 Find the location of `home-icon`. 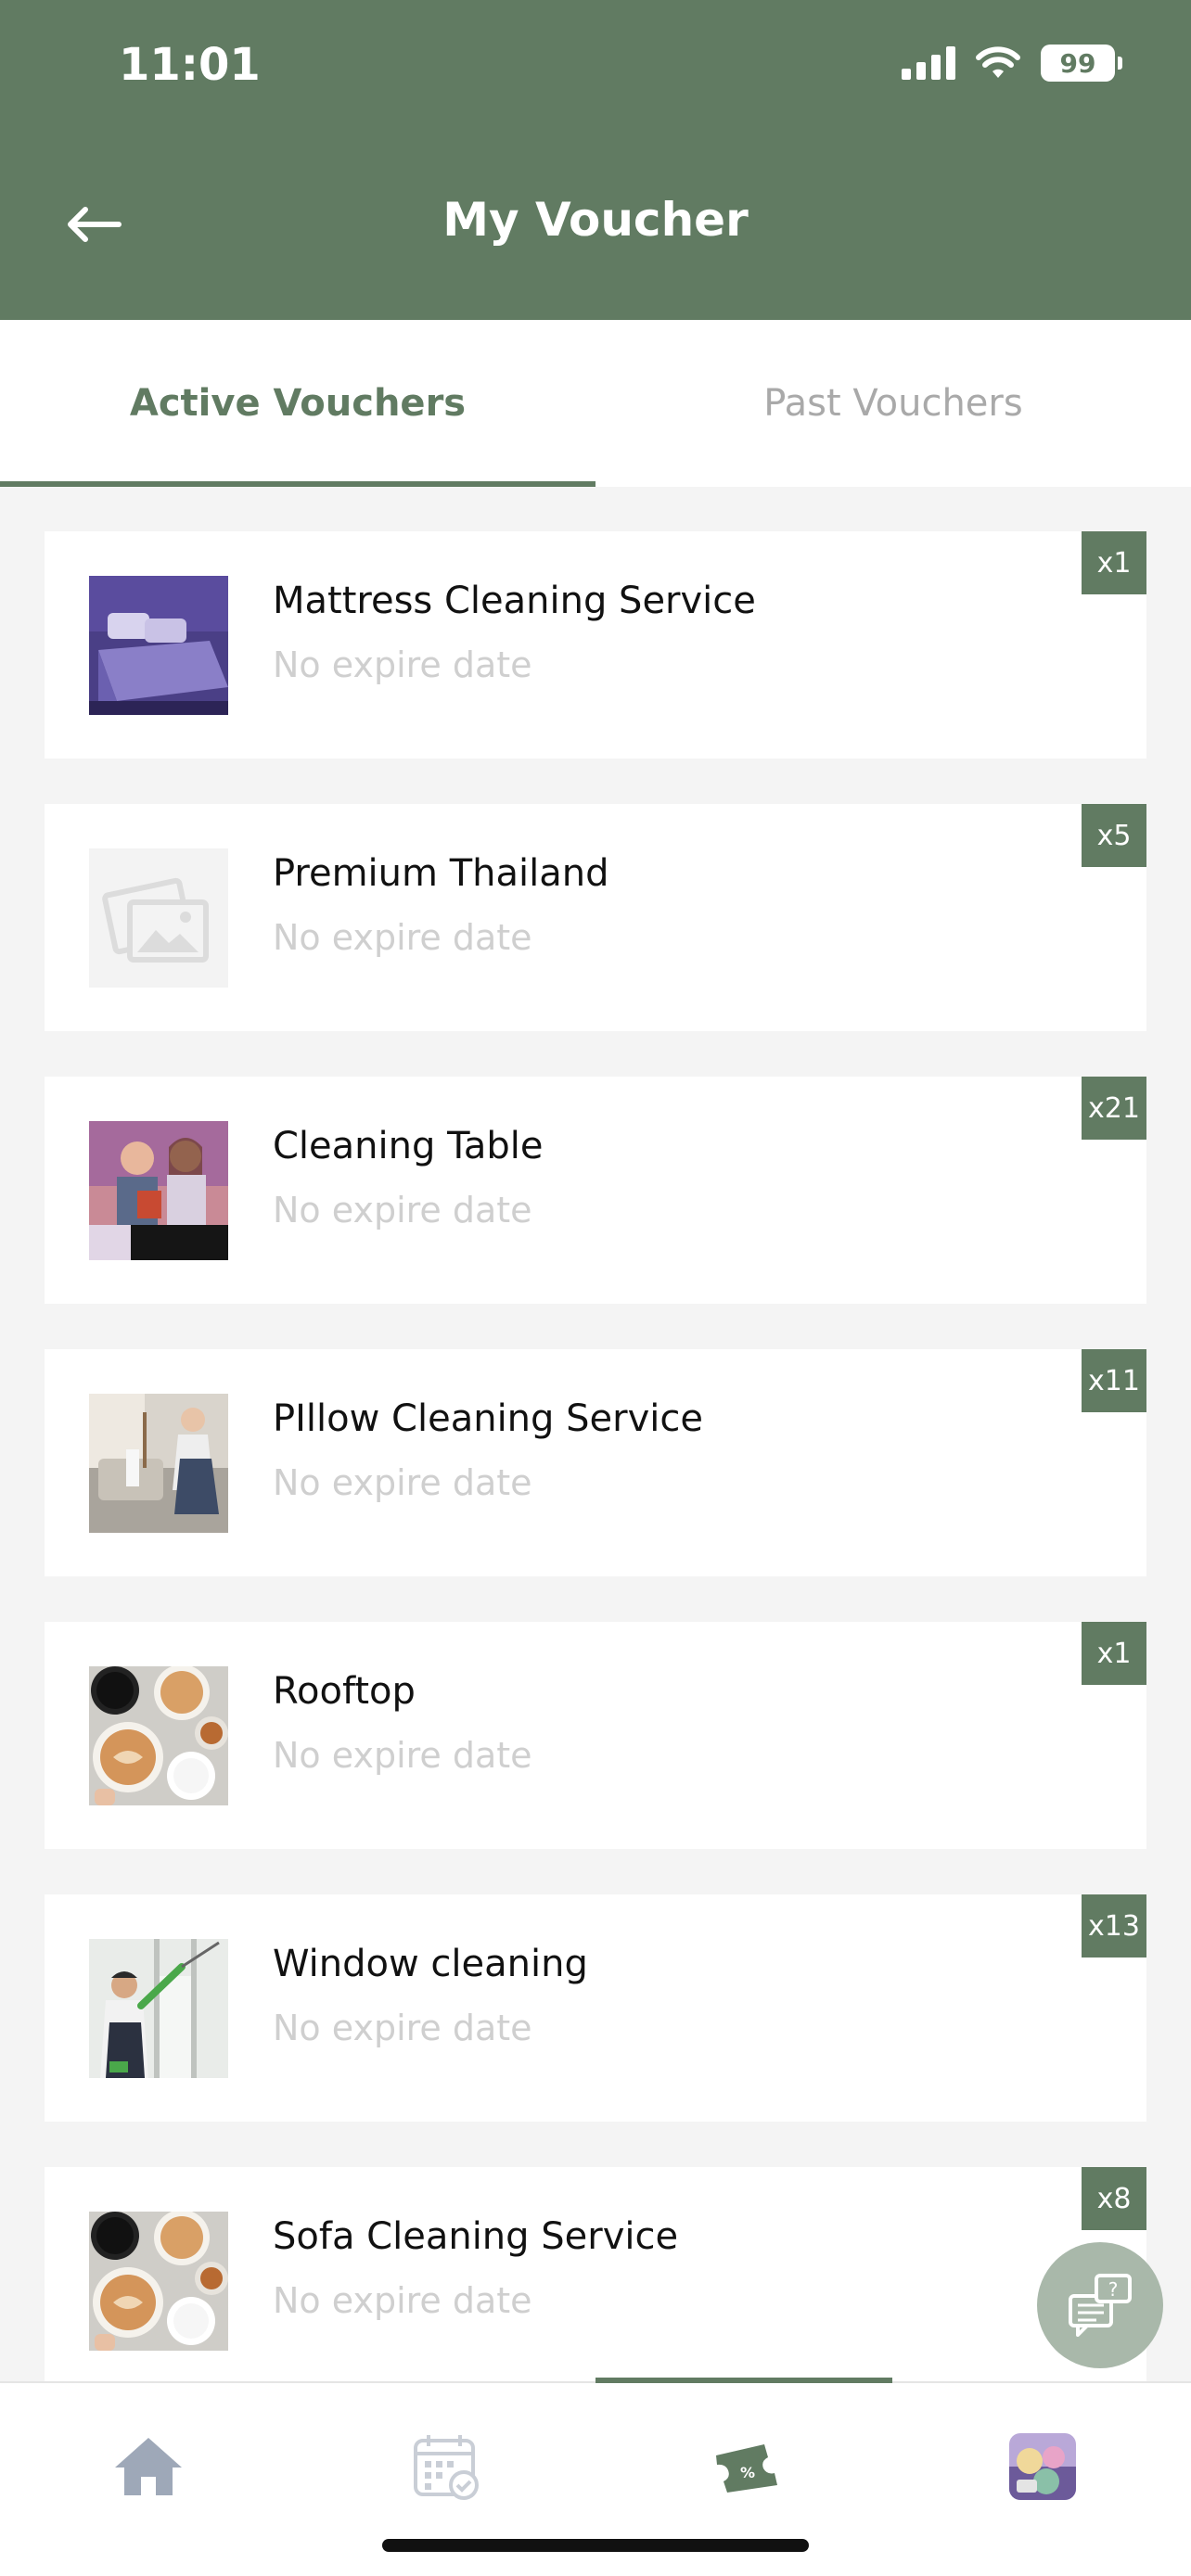

home-icon is located at coordinates (148, 2466).